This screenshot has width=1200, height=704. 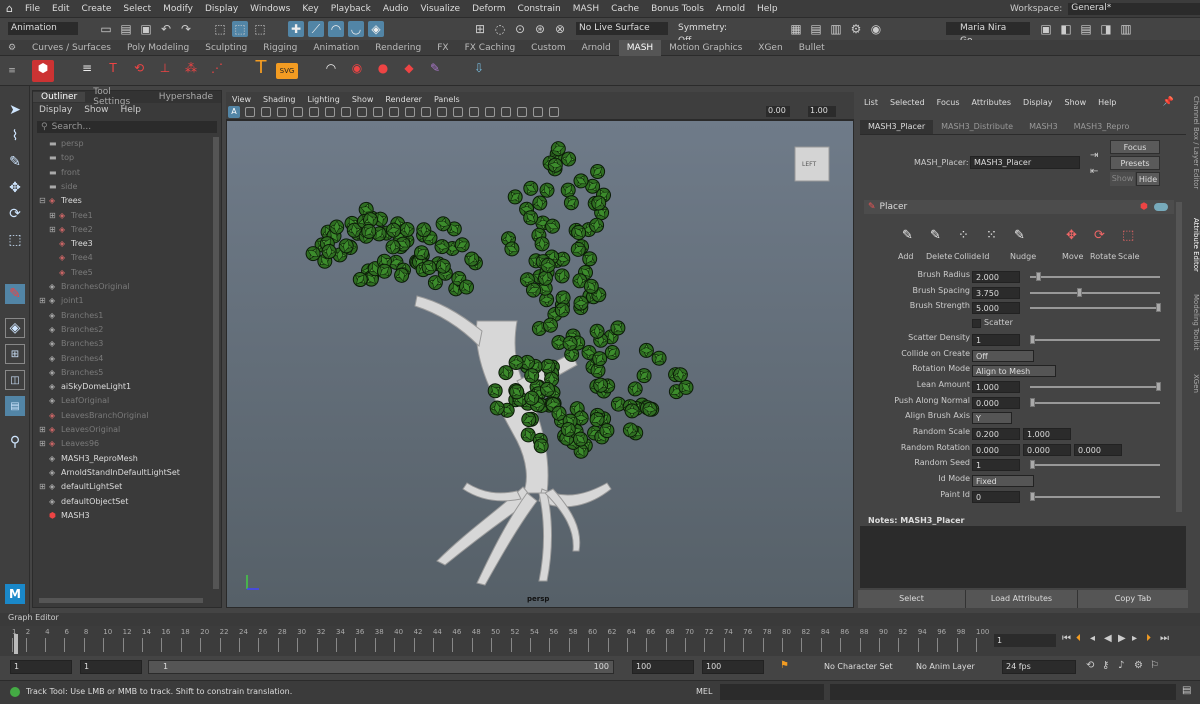 What do you see at coordinates (158, 48) in the screenshot?
I see `shelf-tab-poly-modeling: Poly Modeling` at bounding box center [158, 48].